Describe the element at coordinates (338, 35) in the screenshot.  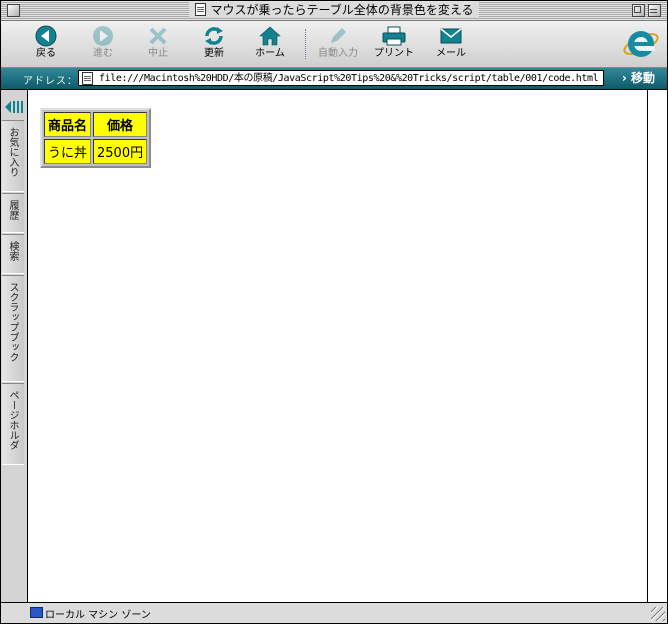
I see `autofill-pen-icon` at that location.